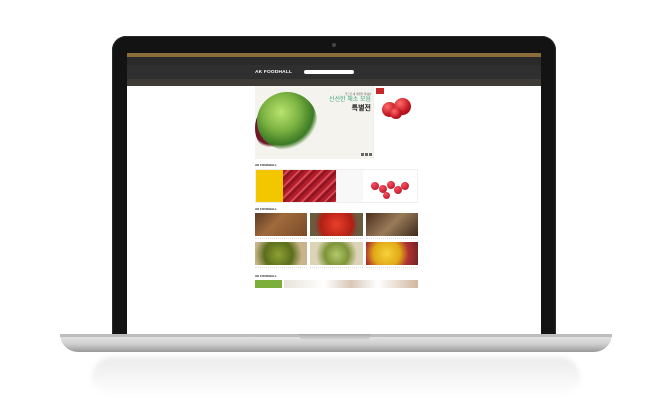 The width and height of the screenshot is (670, 413). What do you see at coordinates (273, 72) in the screenshot?
I see `site-logo: AK FOODHALL` at bounding box center [273, 72].